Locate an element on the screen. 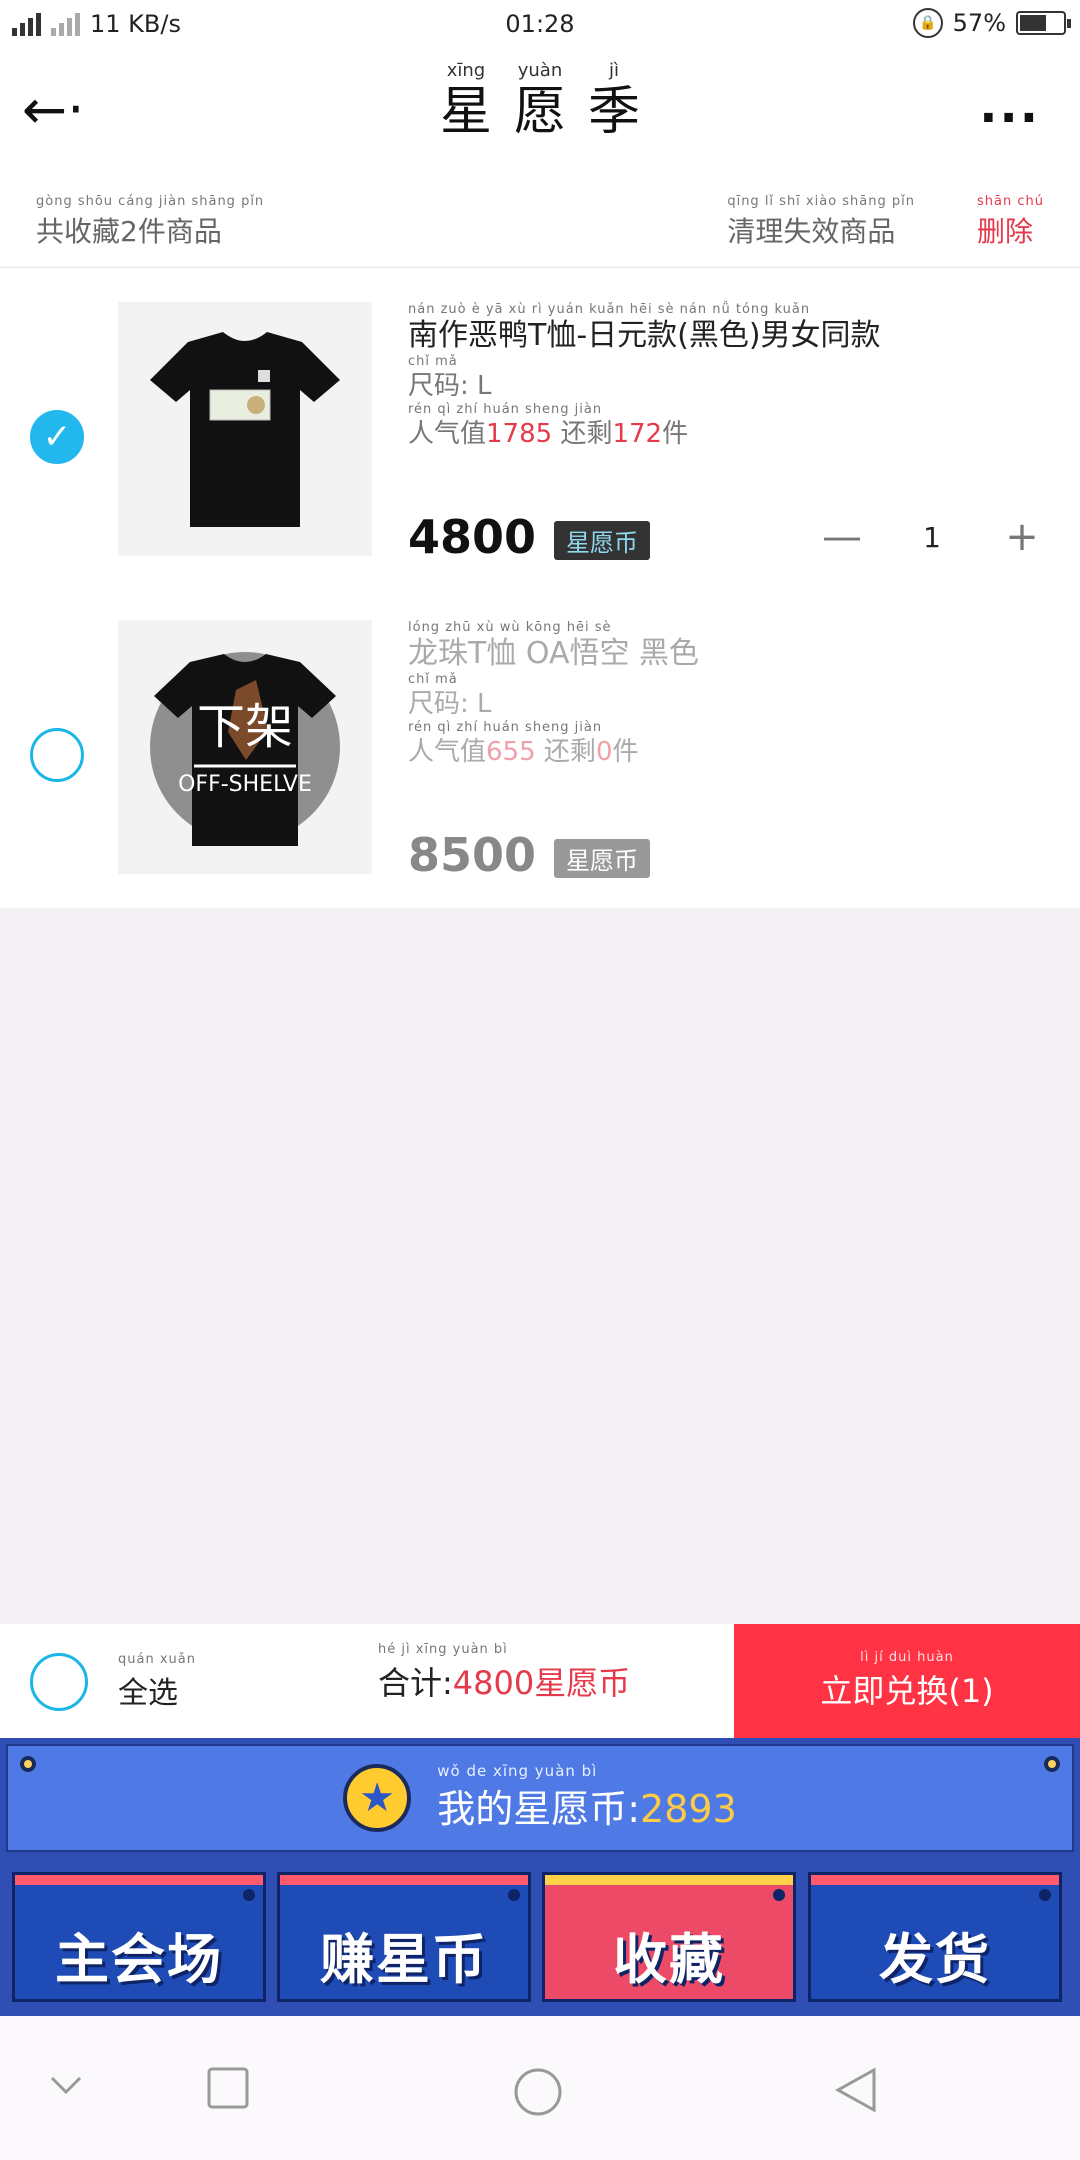 This screenshot has height=2160, width=1080. app-header: ←· xīng 星 yuàn 愿 jì 季 ··· is located at coordinates (540, 110).